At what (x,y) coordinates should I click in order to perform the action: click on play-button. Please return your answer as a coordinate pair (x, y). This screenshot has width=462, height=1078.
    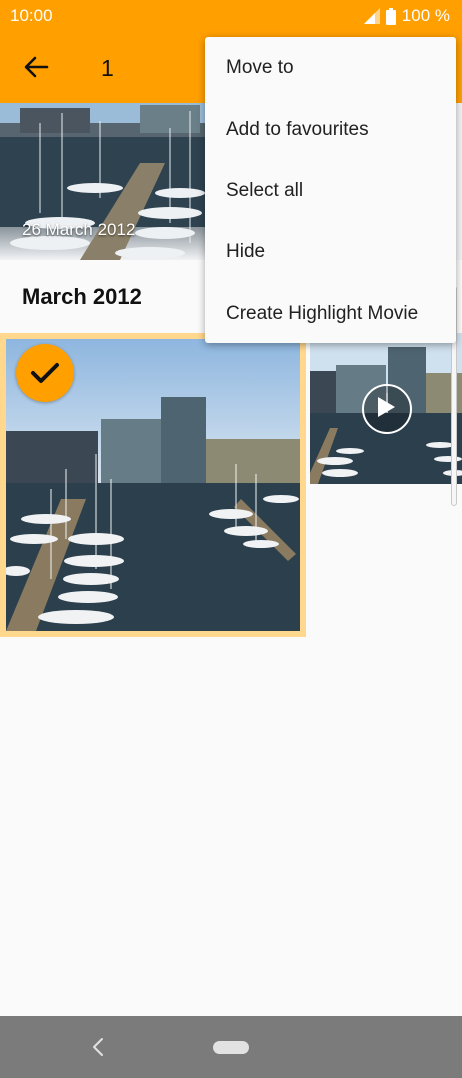
    Looking at the image, I should click on (387, 409).